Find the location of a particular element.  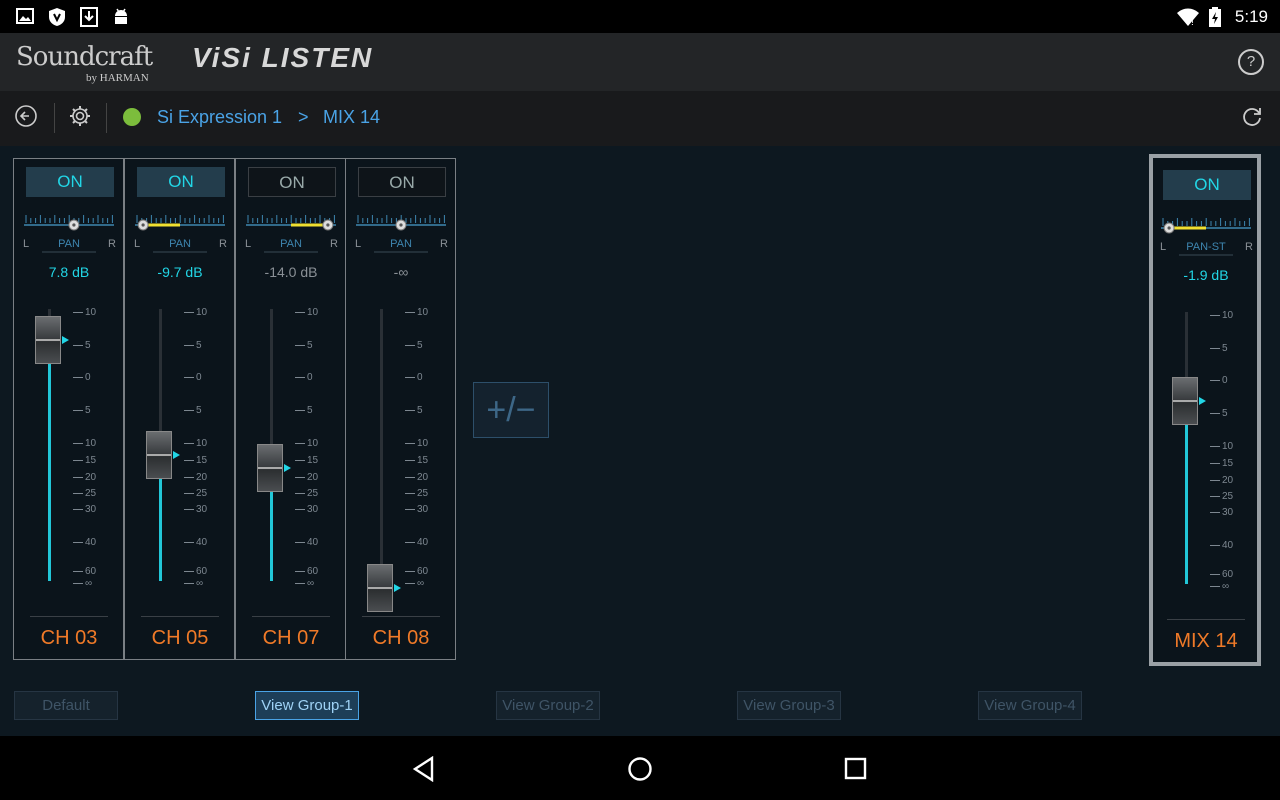

back-icon is located at coordinates (26, 116).